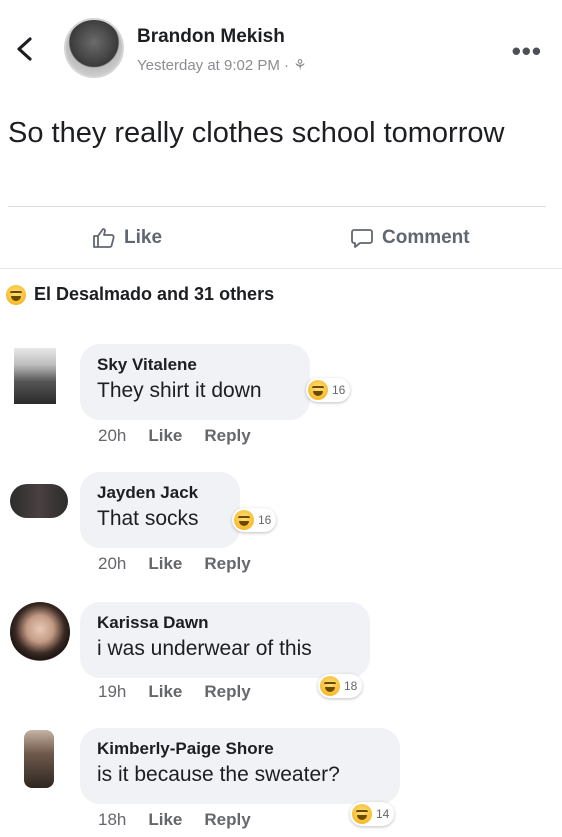 The height and width of the screenshot is (837, 562). I want to click on comment-label: Comment, so click(426, 237).